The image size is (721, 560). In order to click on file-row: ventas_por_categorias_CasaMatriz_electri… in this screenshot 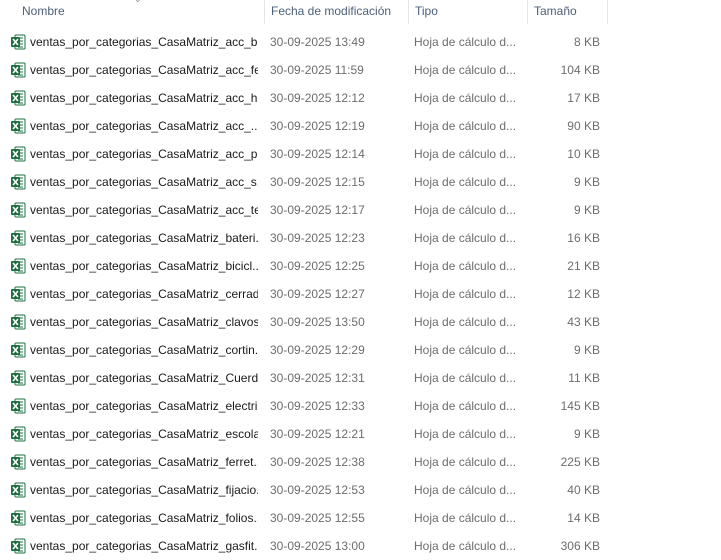, I will do `click(360, 406)`.